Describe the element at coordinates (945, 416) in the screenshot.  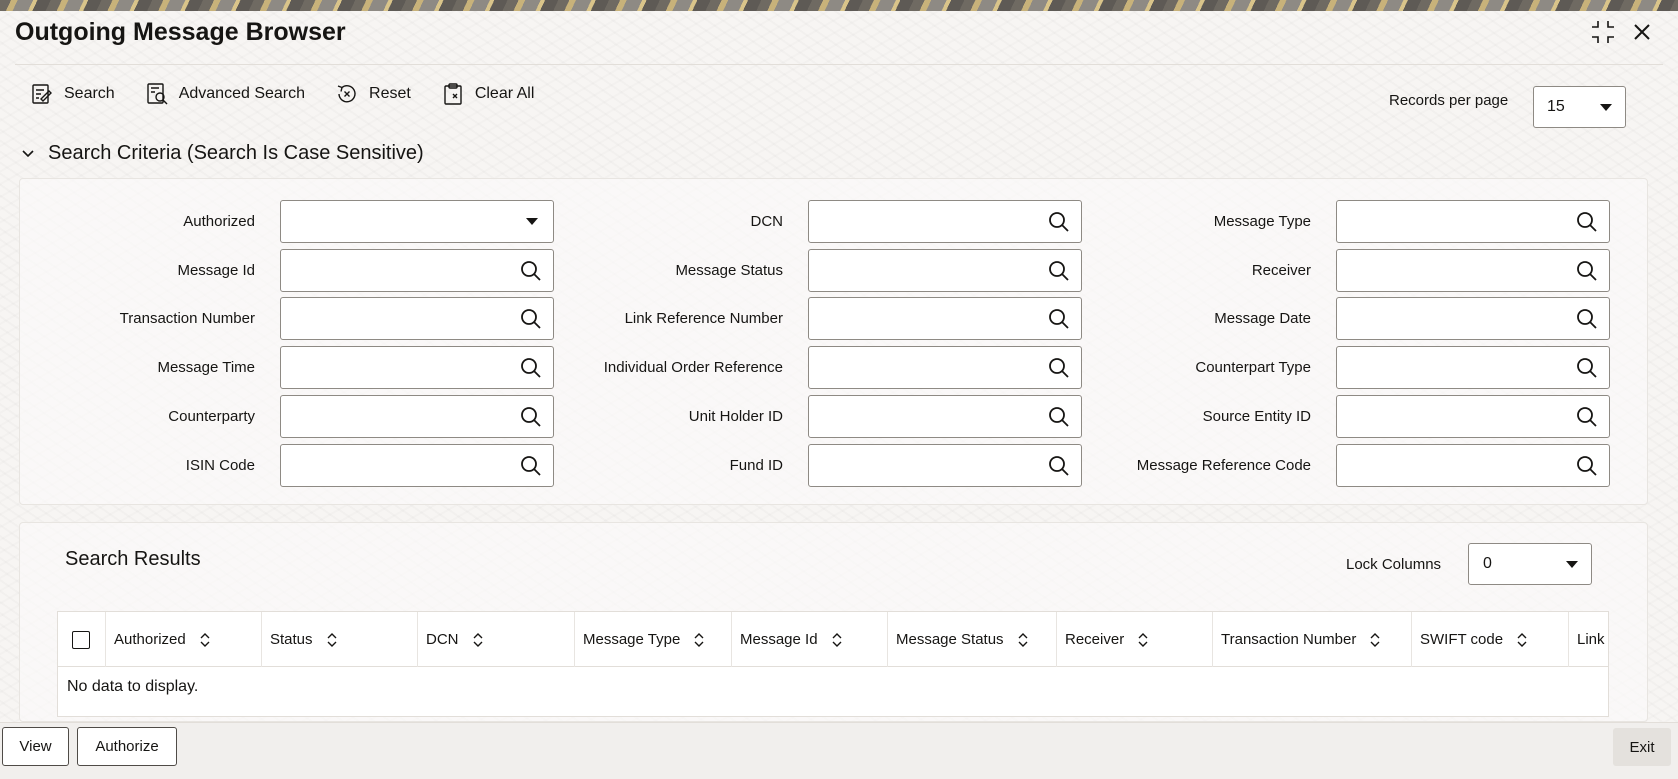
I see `unit-holder-id-field` at that location.